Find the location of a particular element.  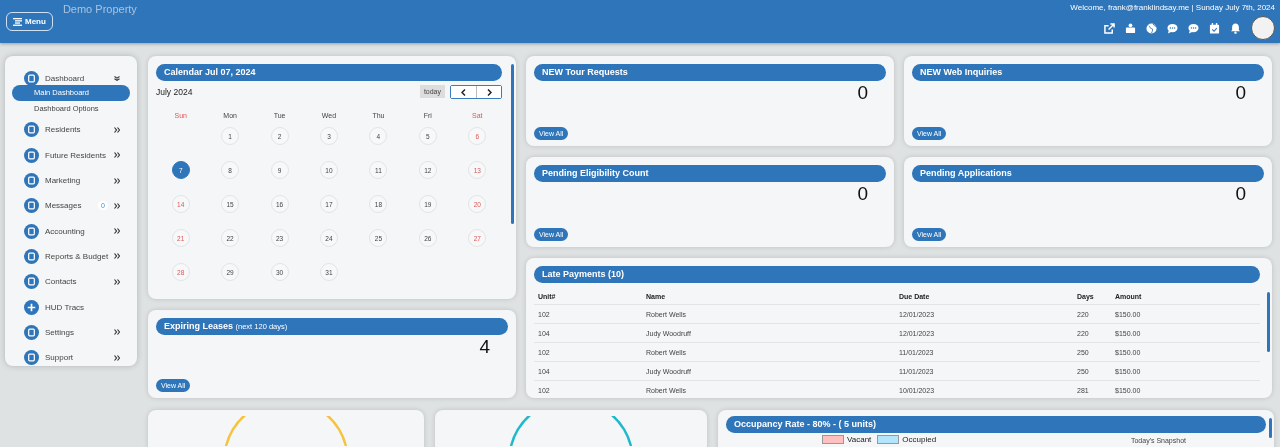

next-button is located at coordinates (488, 92).